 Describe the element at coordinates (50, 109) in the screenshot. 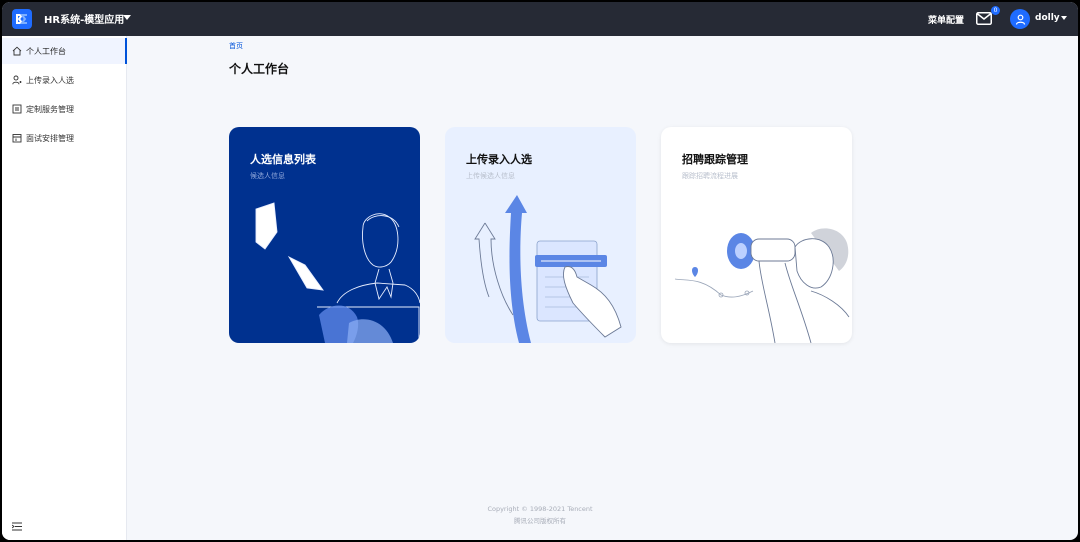

I see `sidebar-item-label: 定制服务管理` at that location.